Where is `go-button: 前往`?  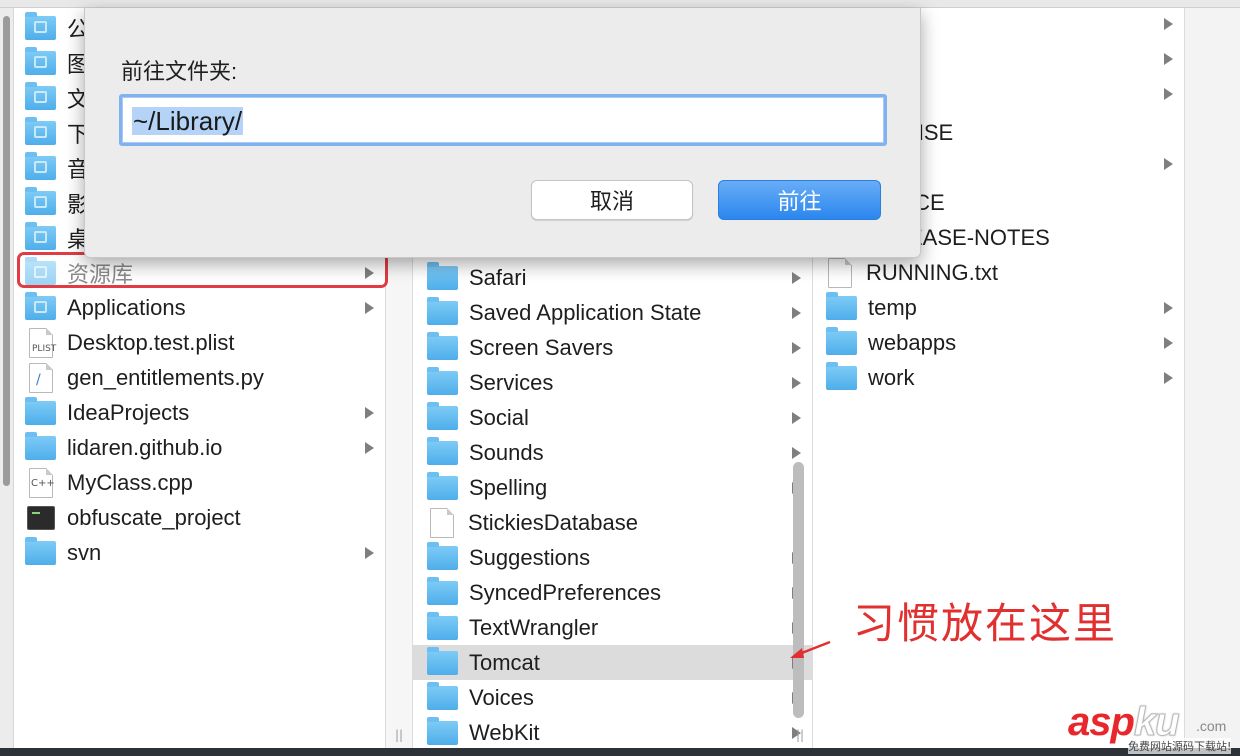 go-button: 前往 is located at coordinates (799, 200).